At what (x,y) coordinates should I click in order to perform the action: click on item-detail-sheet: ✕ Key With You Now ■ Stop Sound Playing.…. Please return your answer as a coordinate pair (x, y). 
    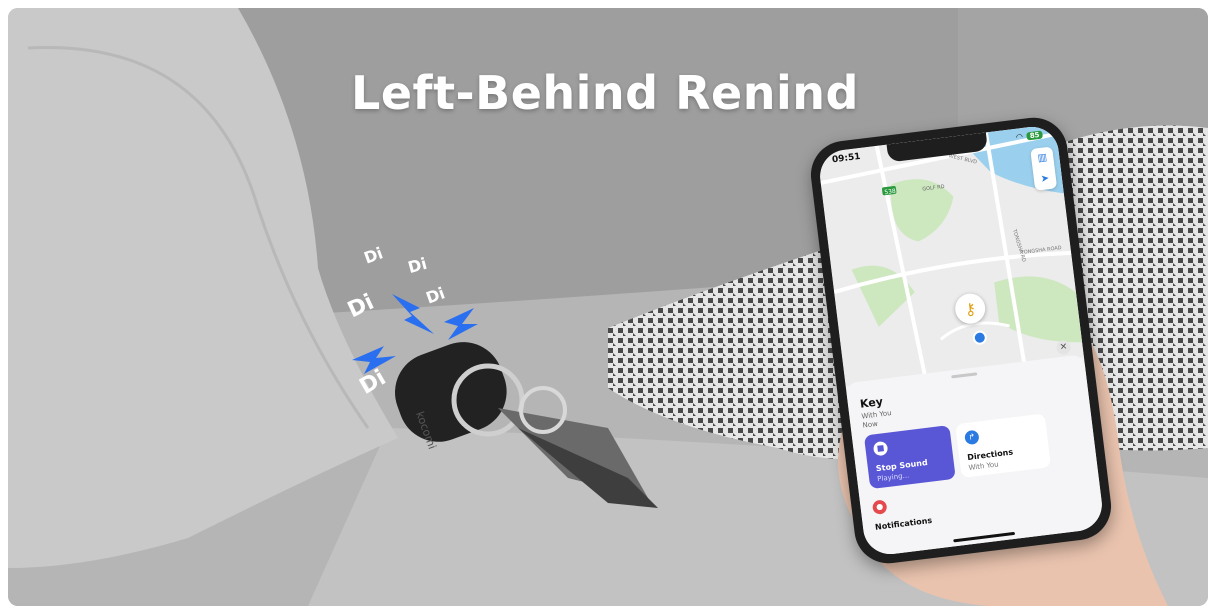
    Looking at the image, I should click on (975, 448).